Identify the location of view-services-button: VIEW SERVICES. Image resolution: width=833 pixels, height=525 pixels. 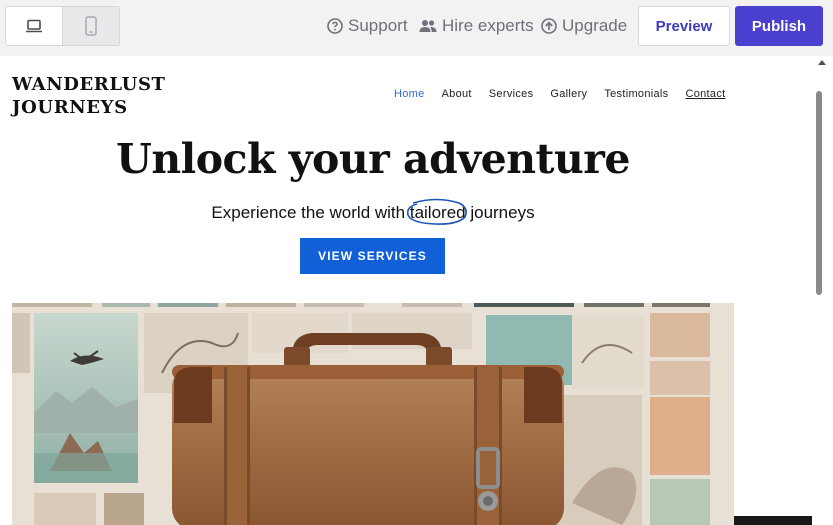
(372, 256).